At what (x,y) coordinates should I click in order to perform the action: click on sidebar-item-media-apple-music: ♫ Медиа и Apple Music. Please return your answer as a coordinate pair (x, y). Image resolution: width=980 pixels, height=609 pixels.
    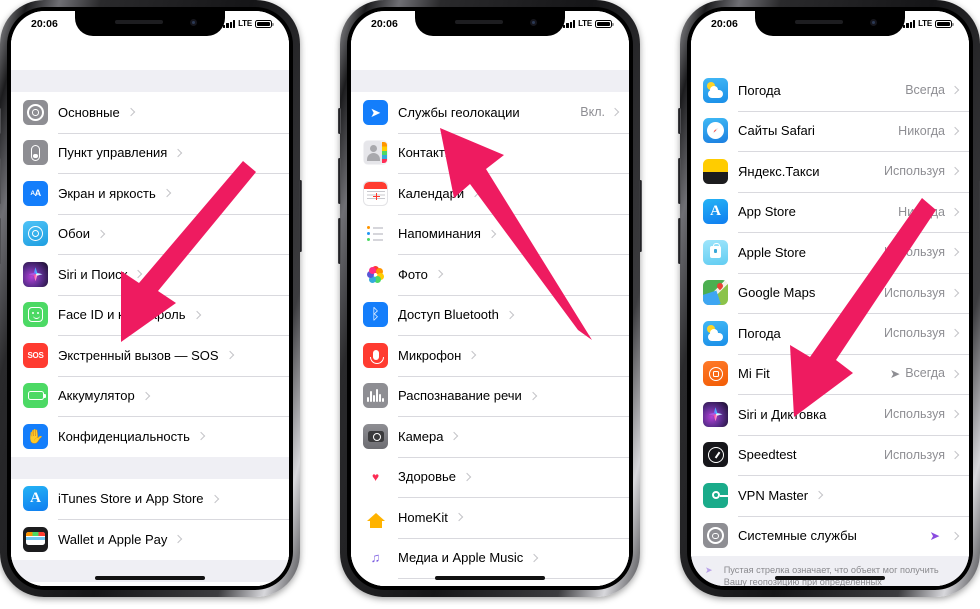
    Looking at the image, I should click on (490, 557).